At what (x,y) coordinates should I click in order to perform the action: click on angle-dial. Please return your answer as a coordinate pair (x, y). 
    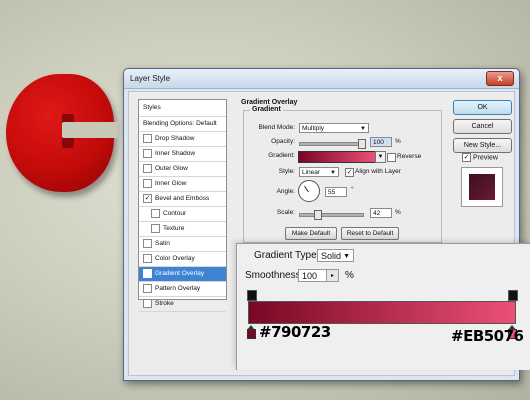
    Looking at the image, I should click on (309, 191).